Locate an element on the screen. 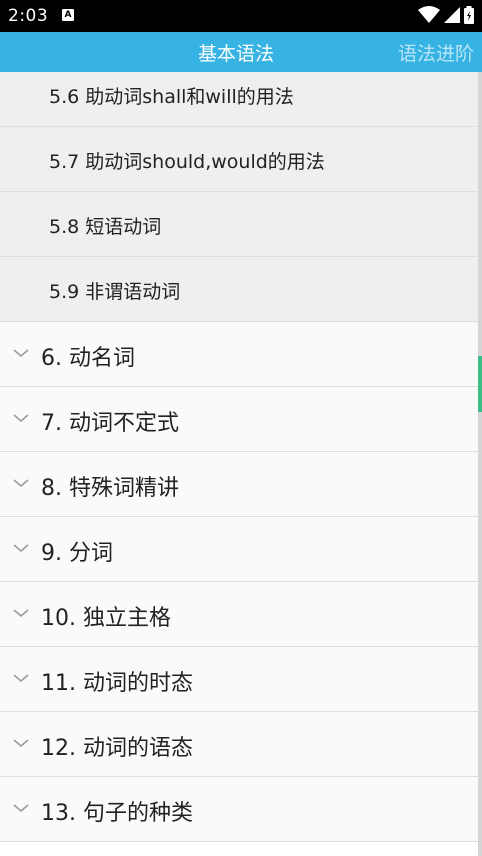  sub-item-label: 5.6 助动词shall和will的用法 is located at coordinates (171, 97).